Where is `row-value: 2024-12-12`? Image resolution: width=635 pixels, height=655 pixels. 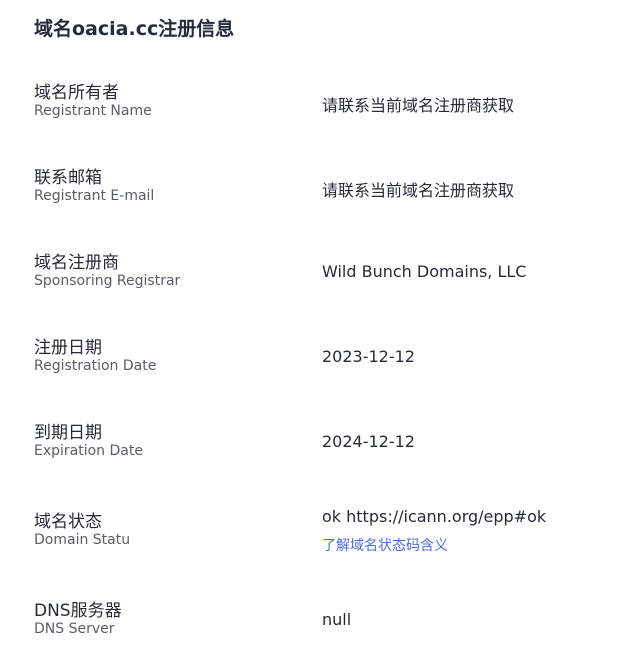 row-value: 2024-12-12 is located at coordinates (368, 441).